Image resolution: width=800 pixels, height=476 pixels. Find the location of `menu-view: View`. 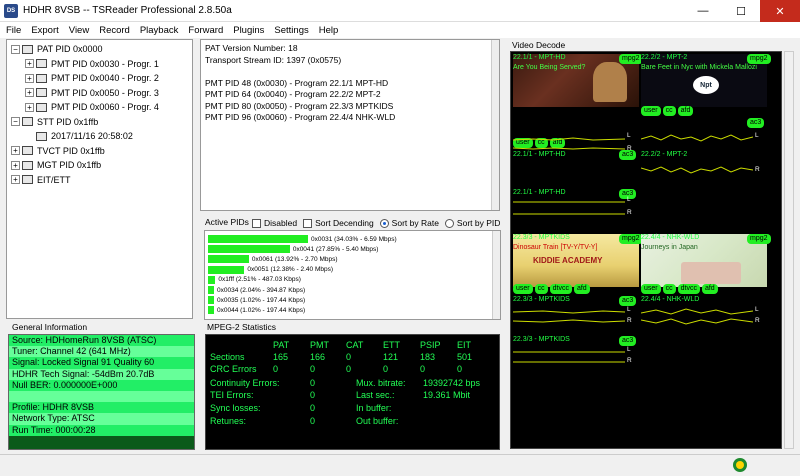

menu-view: View is located at coordinates (79, 30).